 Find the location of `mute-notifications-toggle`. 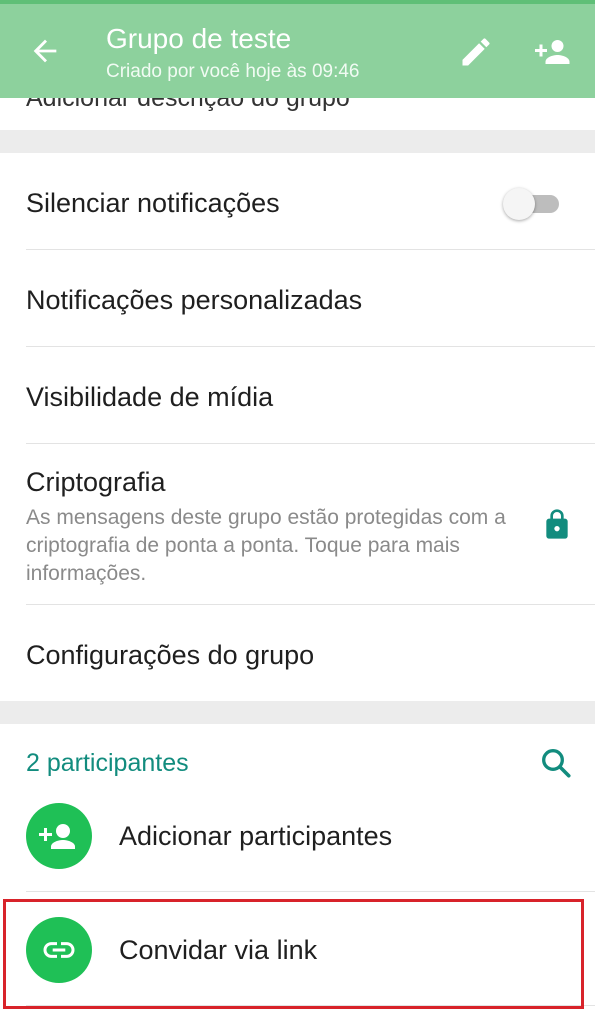

mute-notifications-toggle is located at coordinates (531, 203).